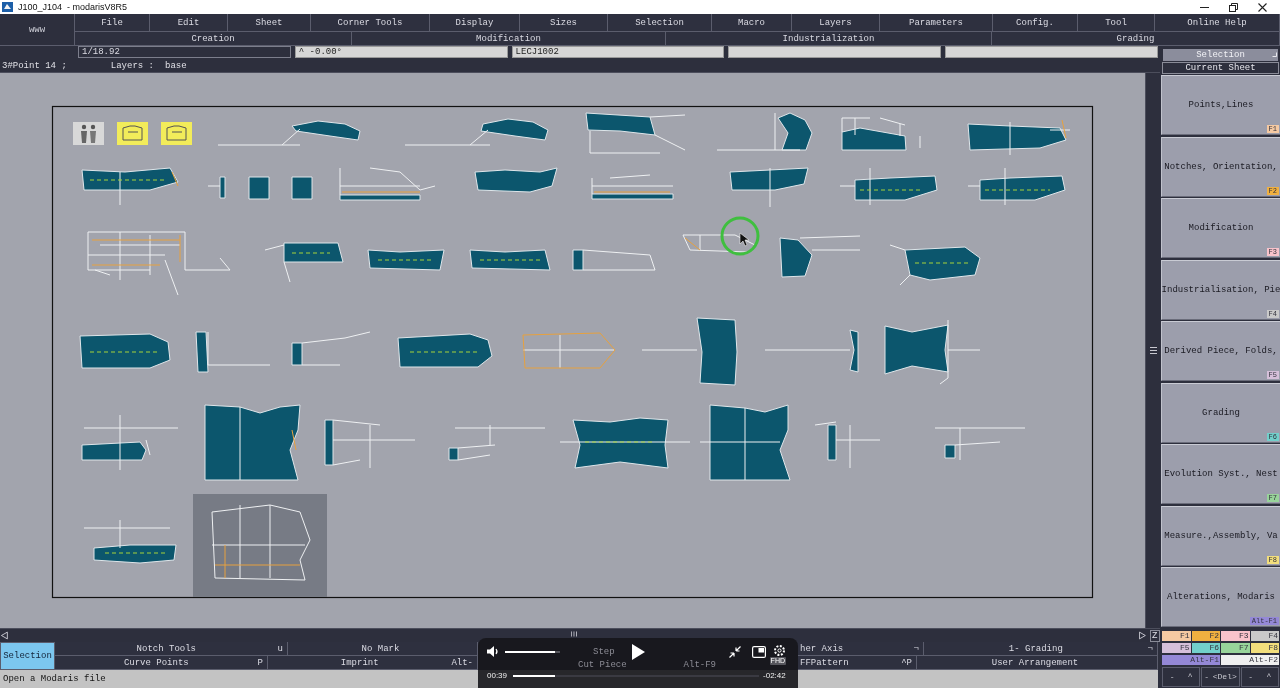 The image size is (1280, 688). I want to click on function-key: F4, so click(1264, 635).